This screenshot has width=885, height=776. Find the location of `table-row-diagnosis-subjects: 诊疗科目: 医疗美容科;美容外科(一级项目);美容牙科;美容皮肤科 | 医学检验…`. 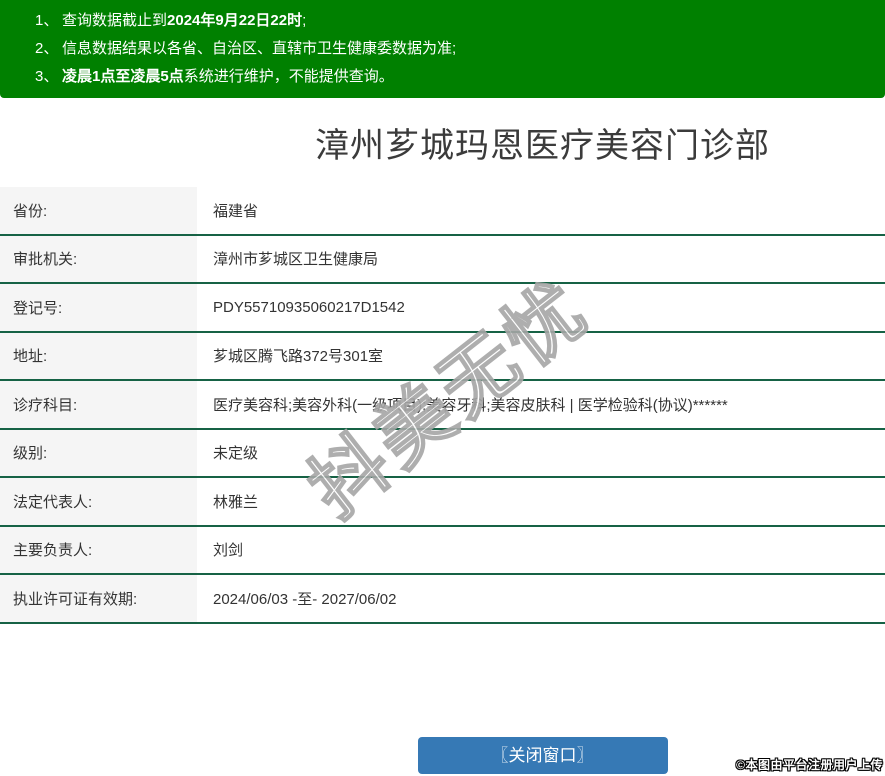

table-row-diagnosis-subjects: 诊疗科目: 医疗美容科;美容外科(一级项目);美容牙科;美容皮肤科 | 医学检验… is located at coordinates (442, 405).